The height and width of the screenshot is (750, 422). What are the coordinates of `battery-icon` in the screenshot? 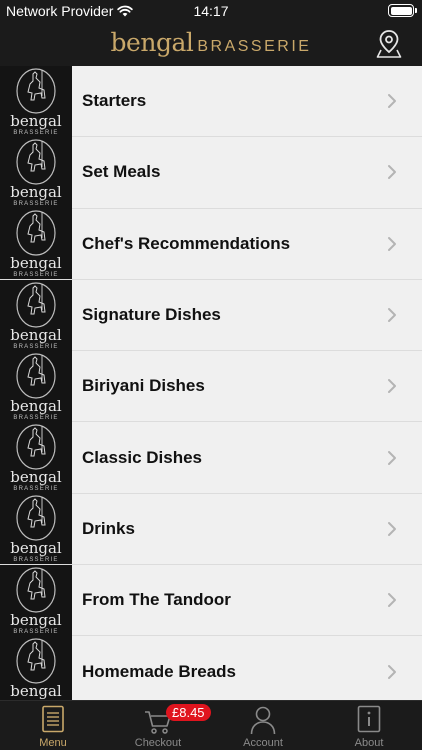 It's located at (402, 10).